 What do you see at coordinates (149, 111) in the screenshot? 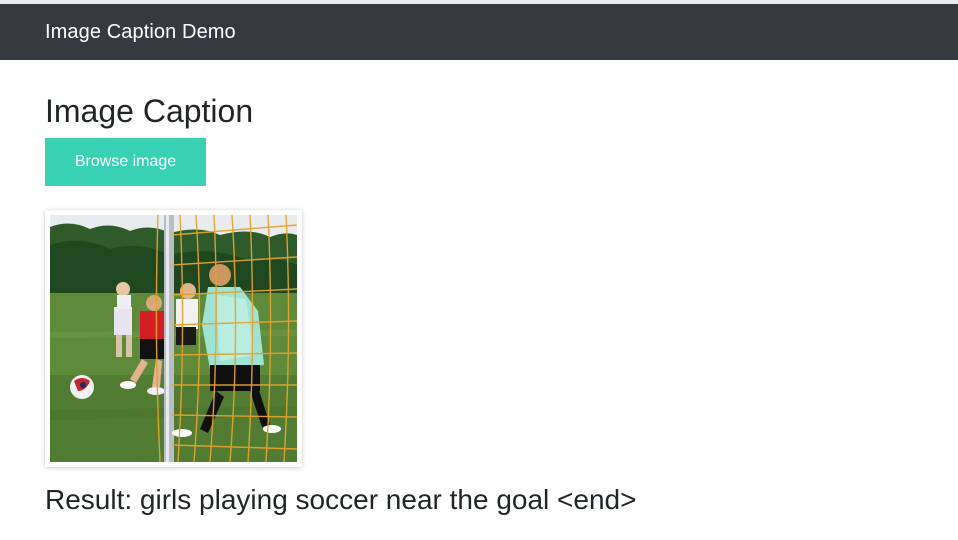
I see `page-title: Image Caption` at bounding box center [149, 111].